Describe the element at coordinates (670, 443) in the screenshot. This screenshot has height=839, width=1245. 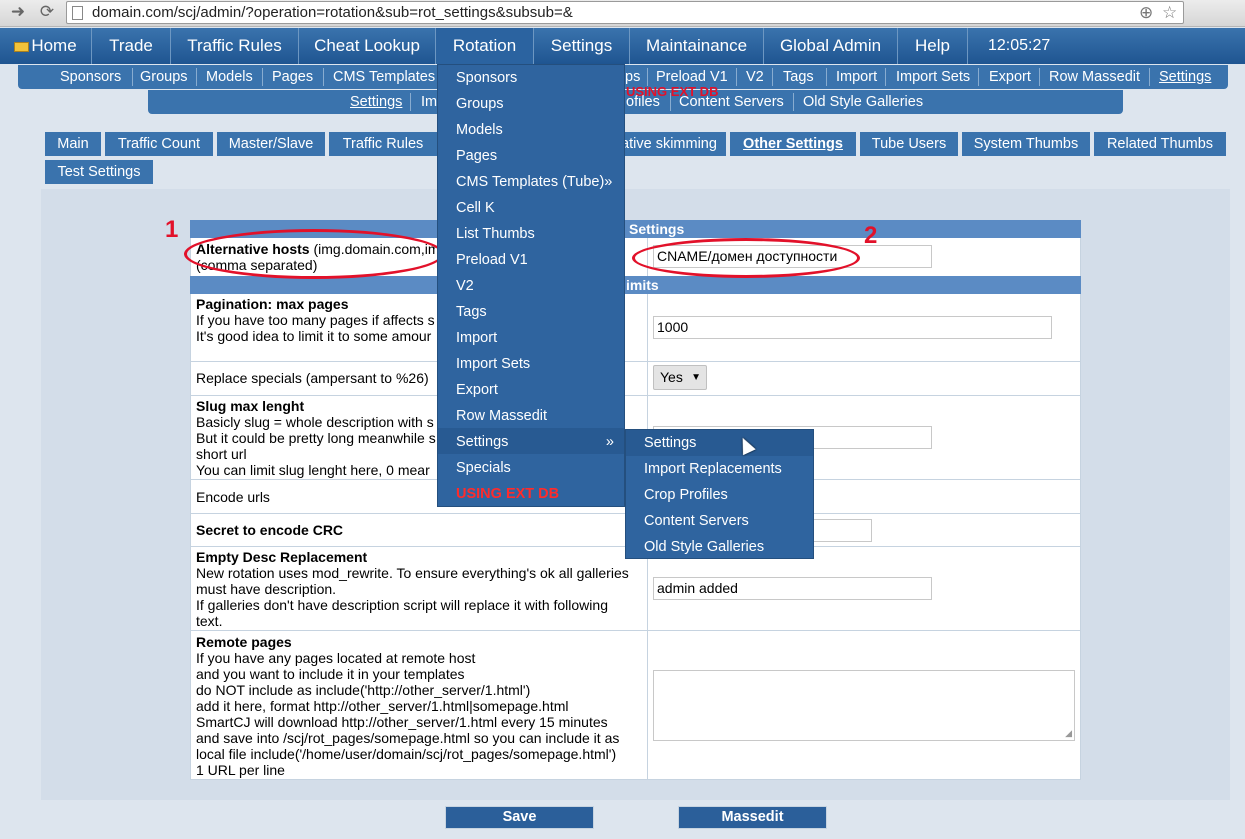
I see `flyout-settings: Settings` at that location.